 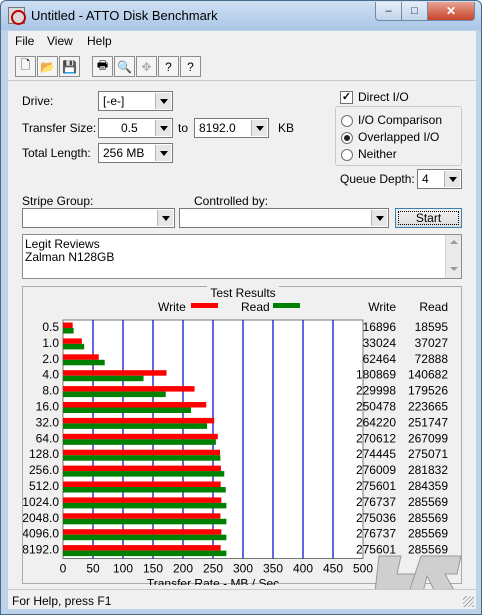 What do you see at coordinates (38, 101) in the screenshot?
I see `drive-label: Drive:` at bounding box center [38, 101].